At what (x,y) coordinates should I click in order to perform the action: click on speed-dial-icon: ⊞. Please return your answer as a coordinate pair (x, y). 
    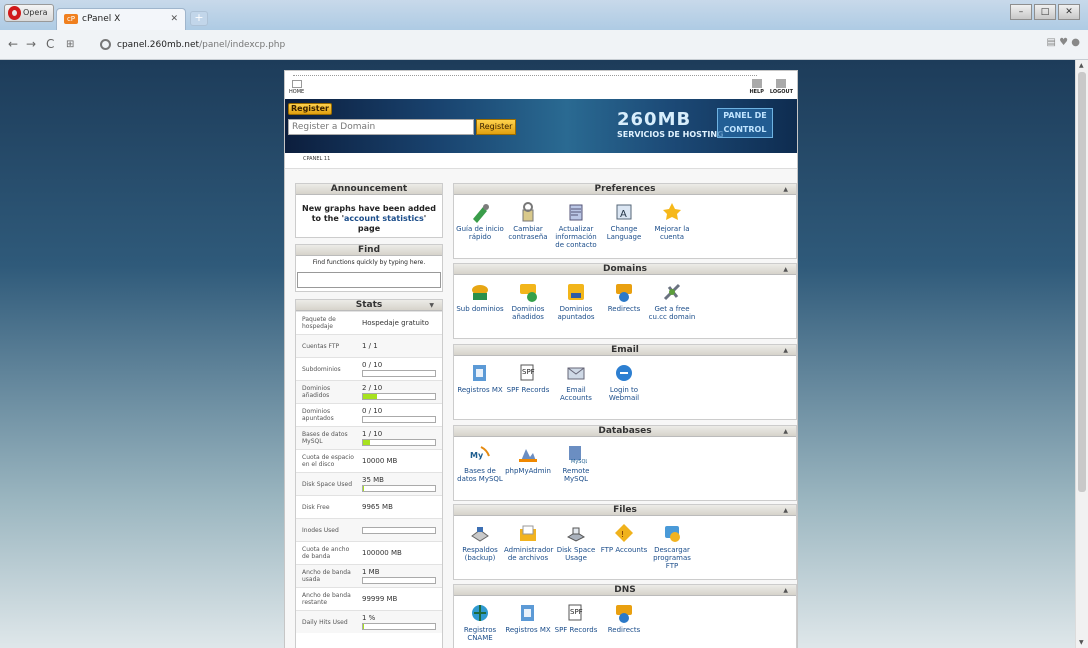
    Looking at the image, I should click on (70, 44).